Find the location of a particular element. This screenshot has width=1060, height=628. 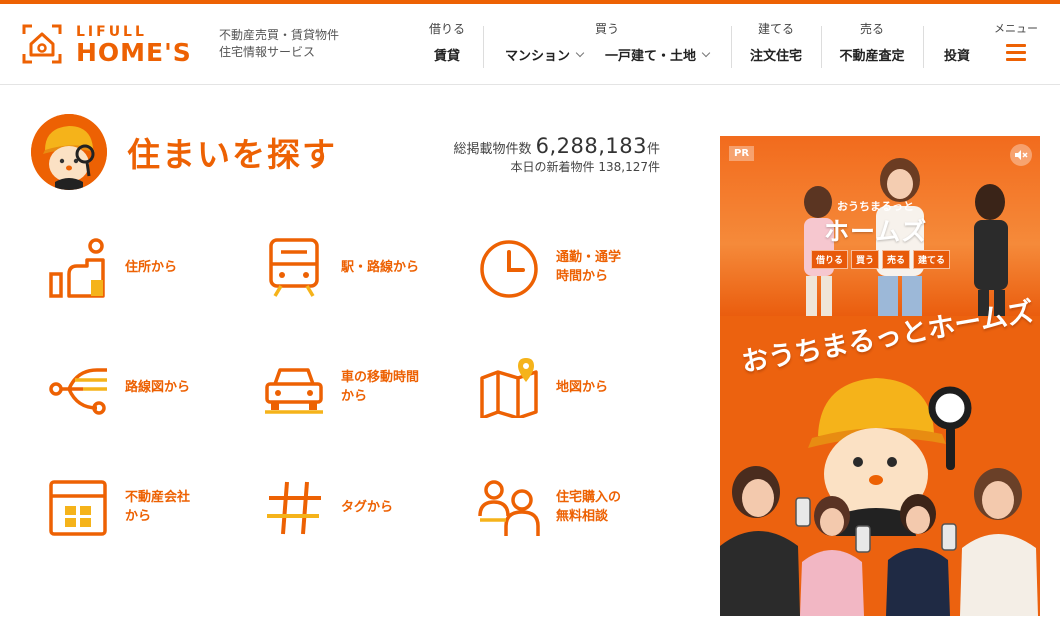

total-listings-label: 総掲載物件数 is located at coordinates (492, 149).